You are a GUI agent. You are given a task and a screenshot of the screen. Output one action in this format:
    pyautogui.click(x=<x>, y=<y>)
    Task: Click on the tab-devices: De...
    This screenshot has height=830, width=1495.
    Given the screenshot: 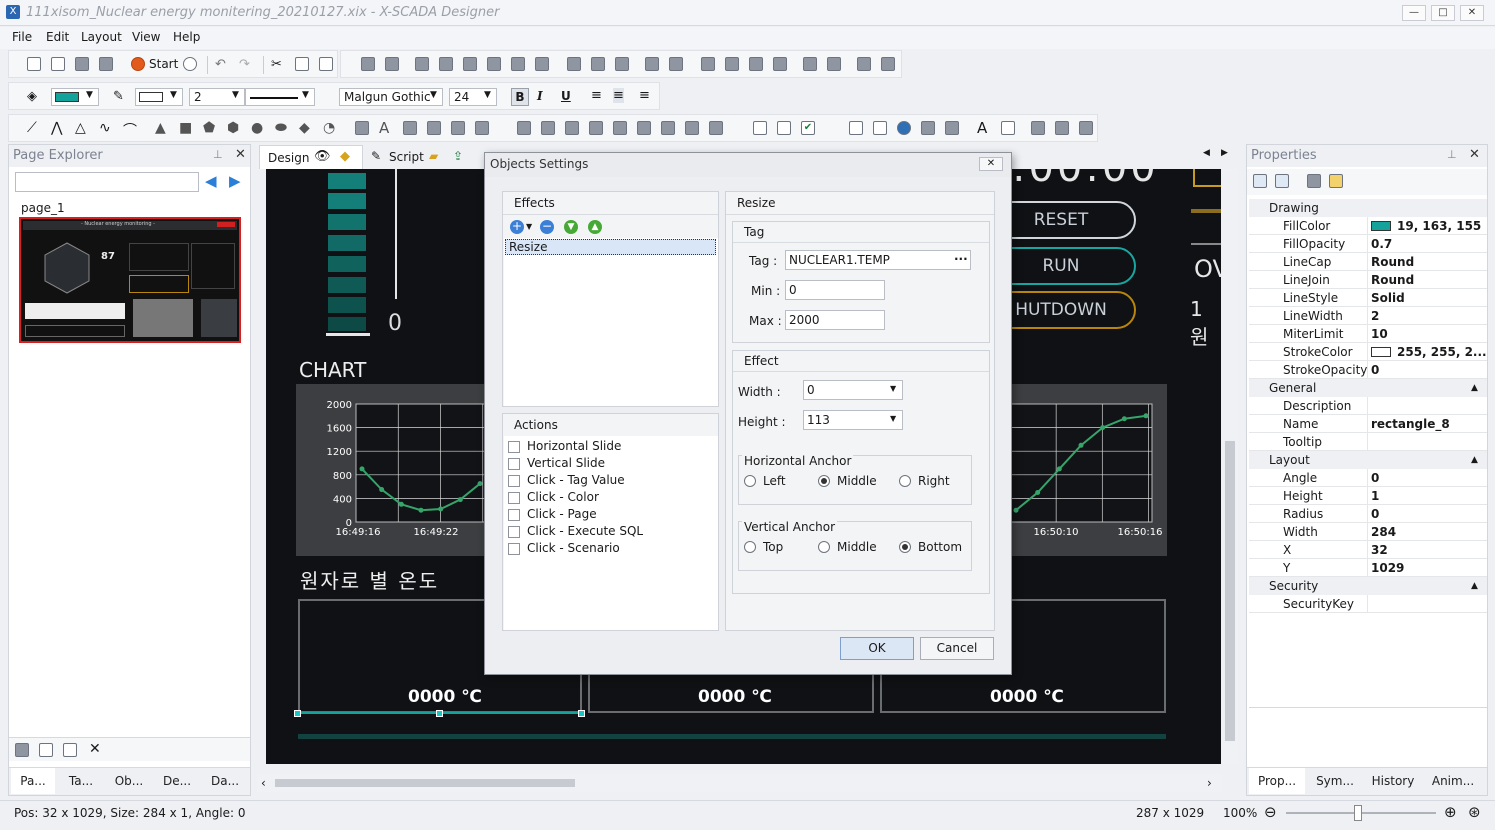 What is the action you would take?
    pyautogui.click(x=177, y=781)
    